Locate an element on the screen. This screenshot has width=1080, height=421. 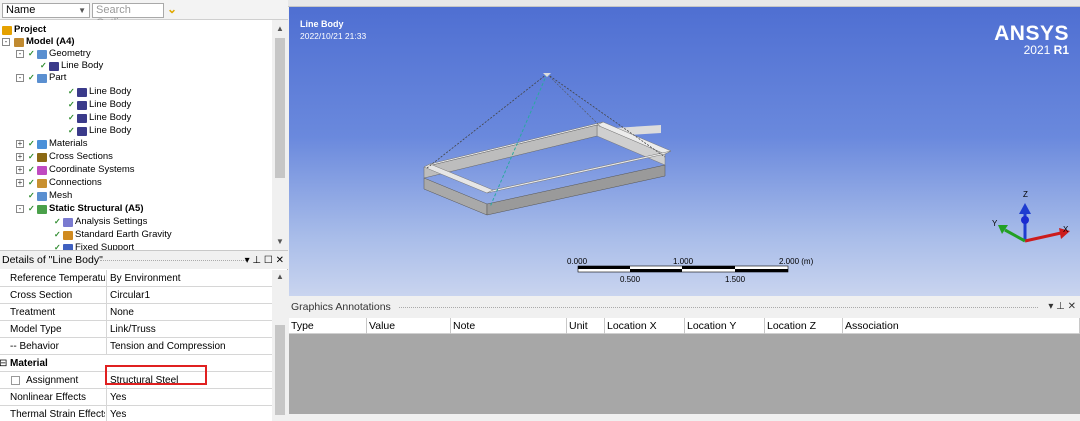
details-key: -- Behavior is located at coordinates (34, 346).